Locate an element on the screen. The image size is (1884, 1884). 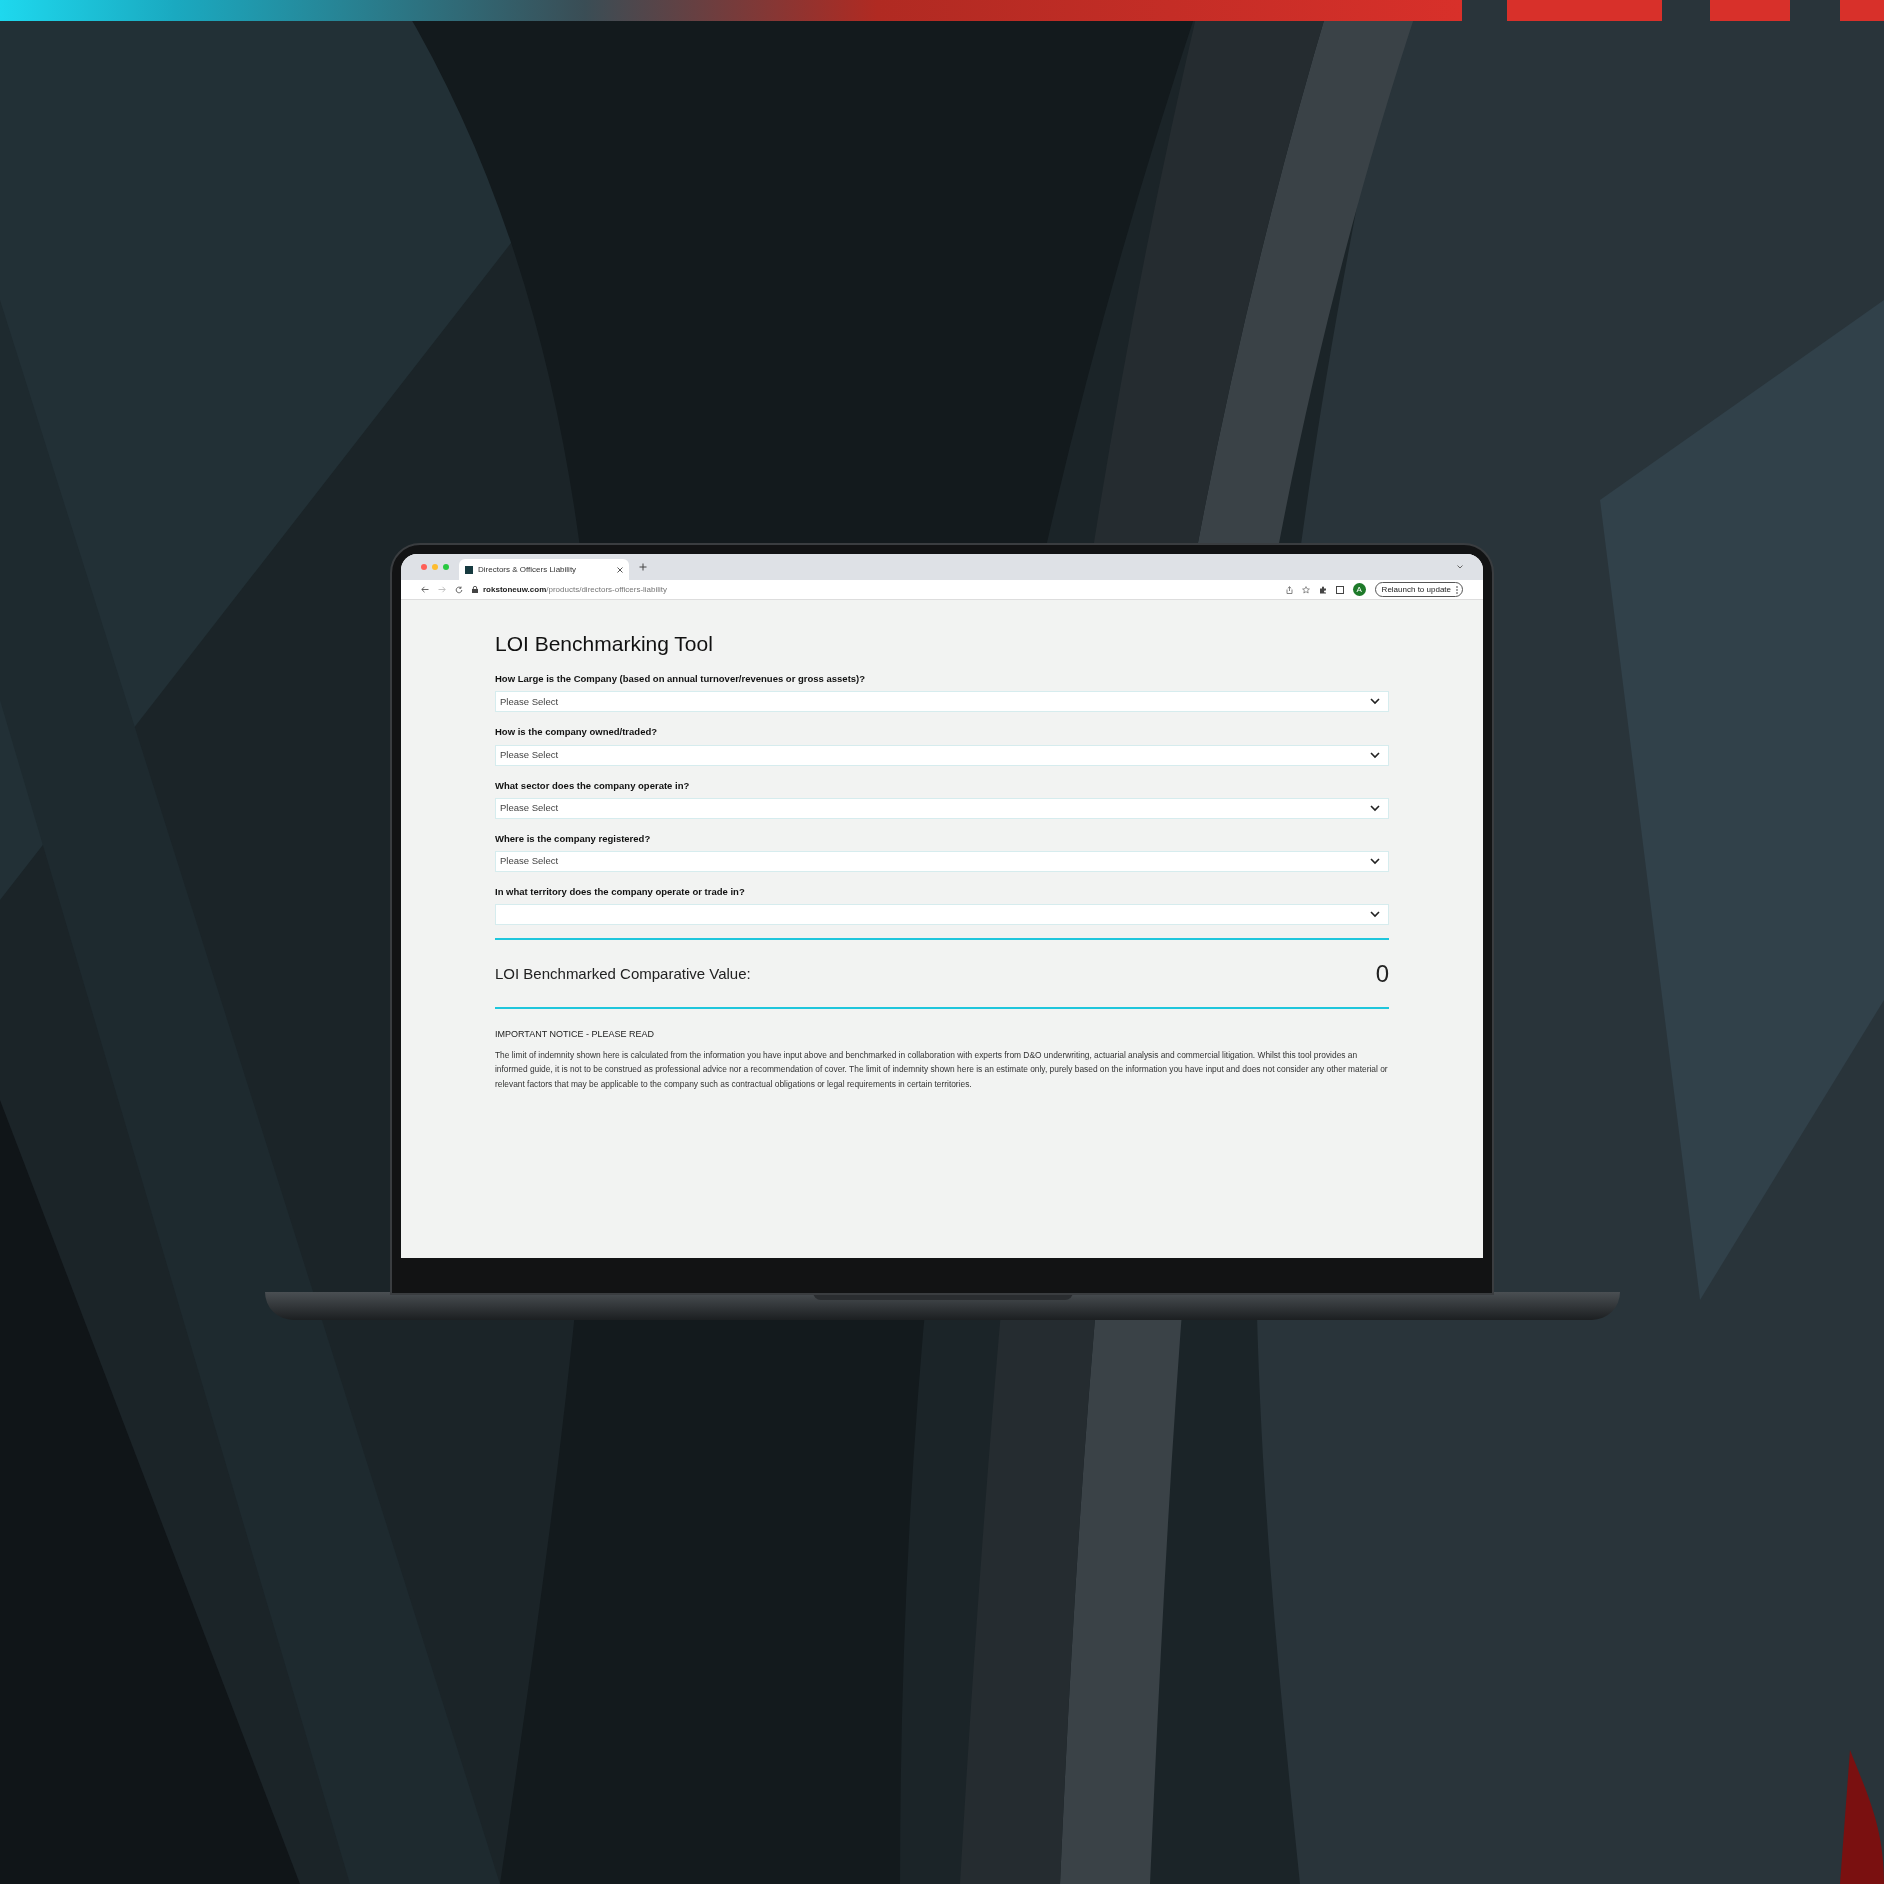
back-icon is located at coordinates (425, 589).